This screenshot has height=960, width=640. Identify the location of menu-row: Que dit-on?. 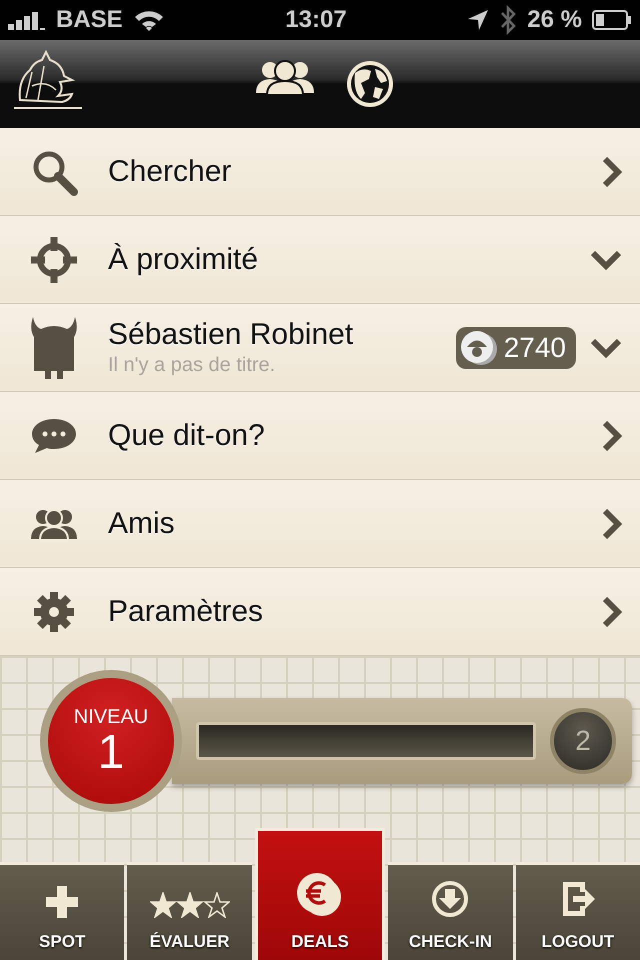
(320, 436).